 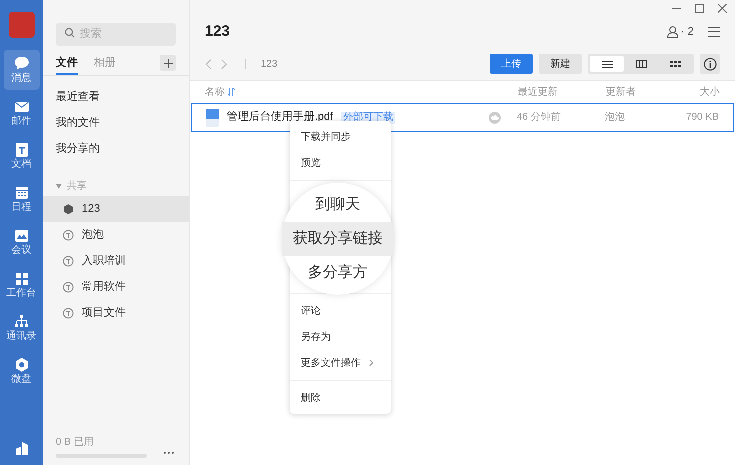 I want to click on menu-icon, so click(x=714, y=32).